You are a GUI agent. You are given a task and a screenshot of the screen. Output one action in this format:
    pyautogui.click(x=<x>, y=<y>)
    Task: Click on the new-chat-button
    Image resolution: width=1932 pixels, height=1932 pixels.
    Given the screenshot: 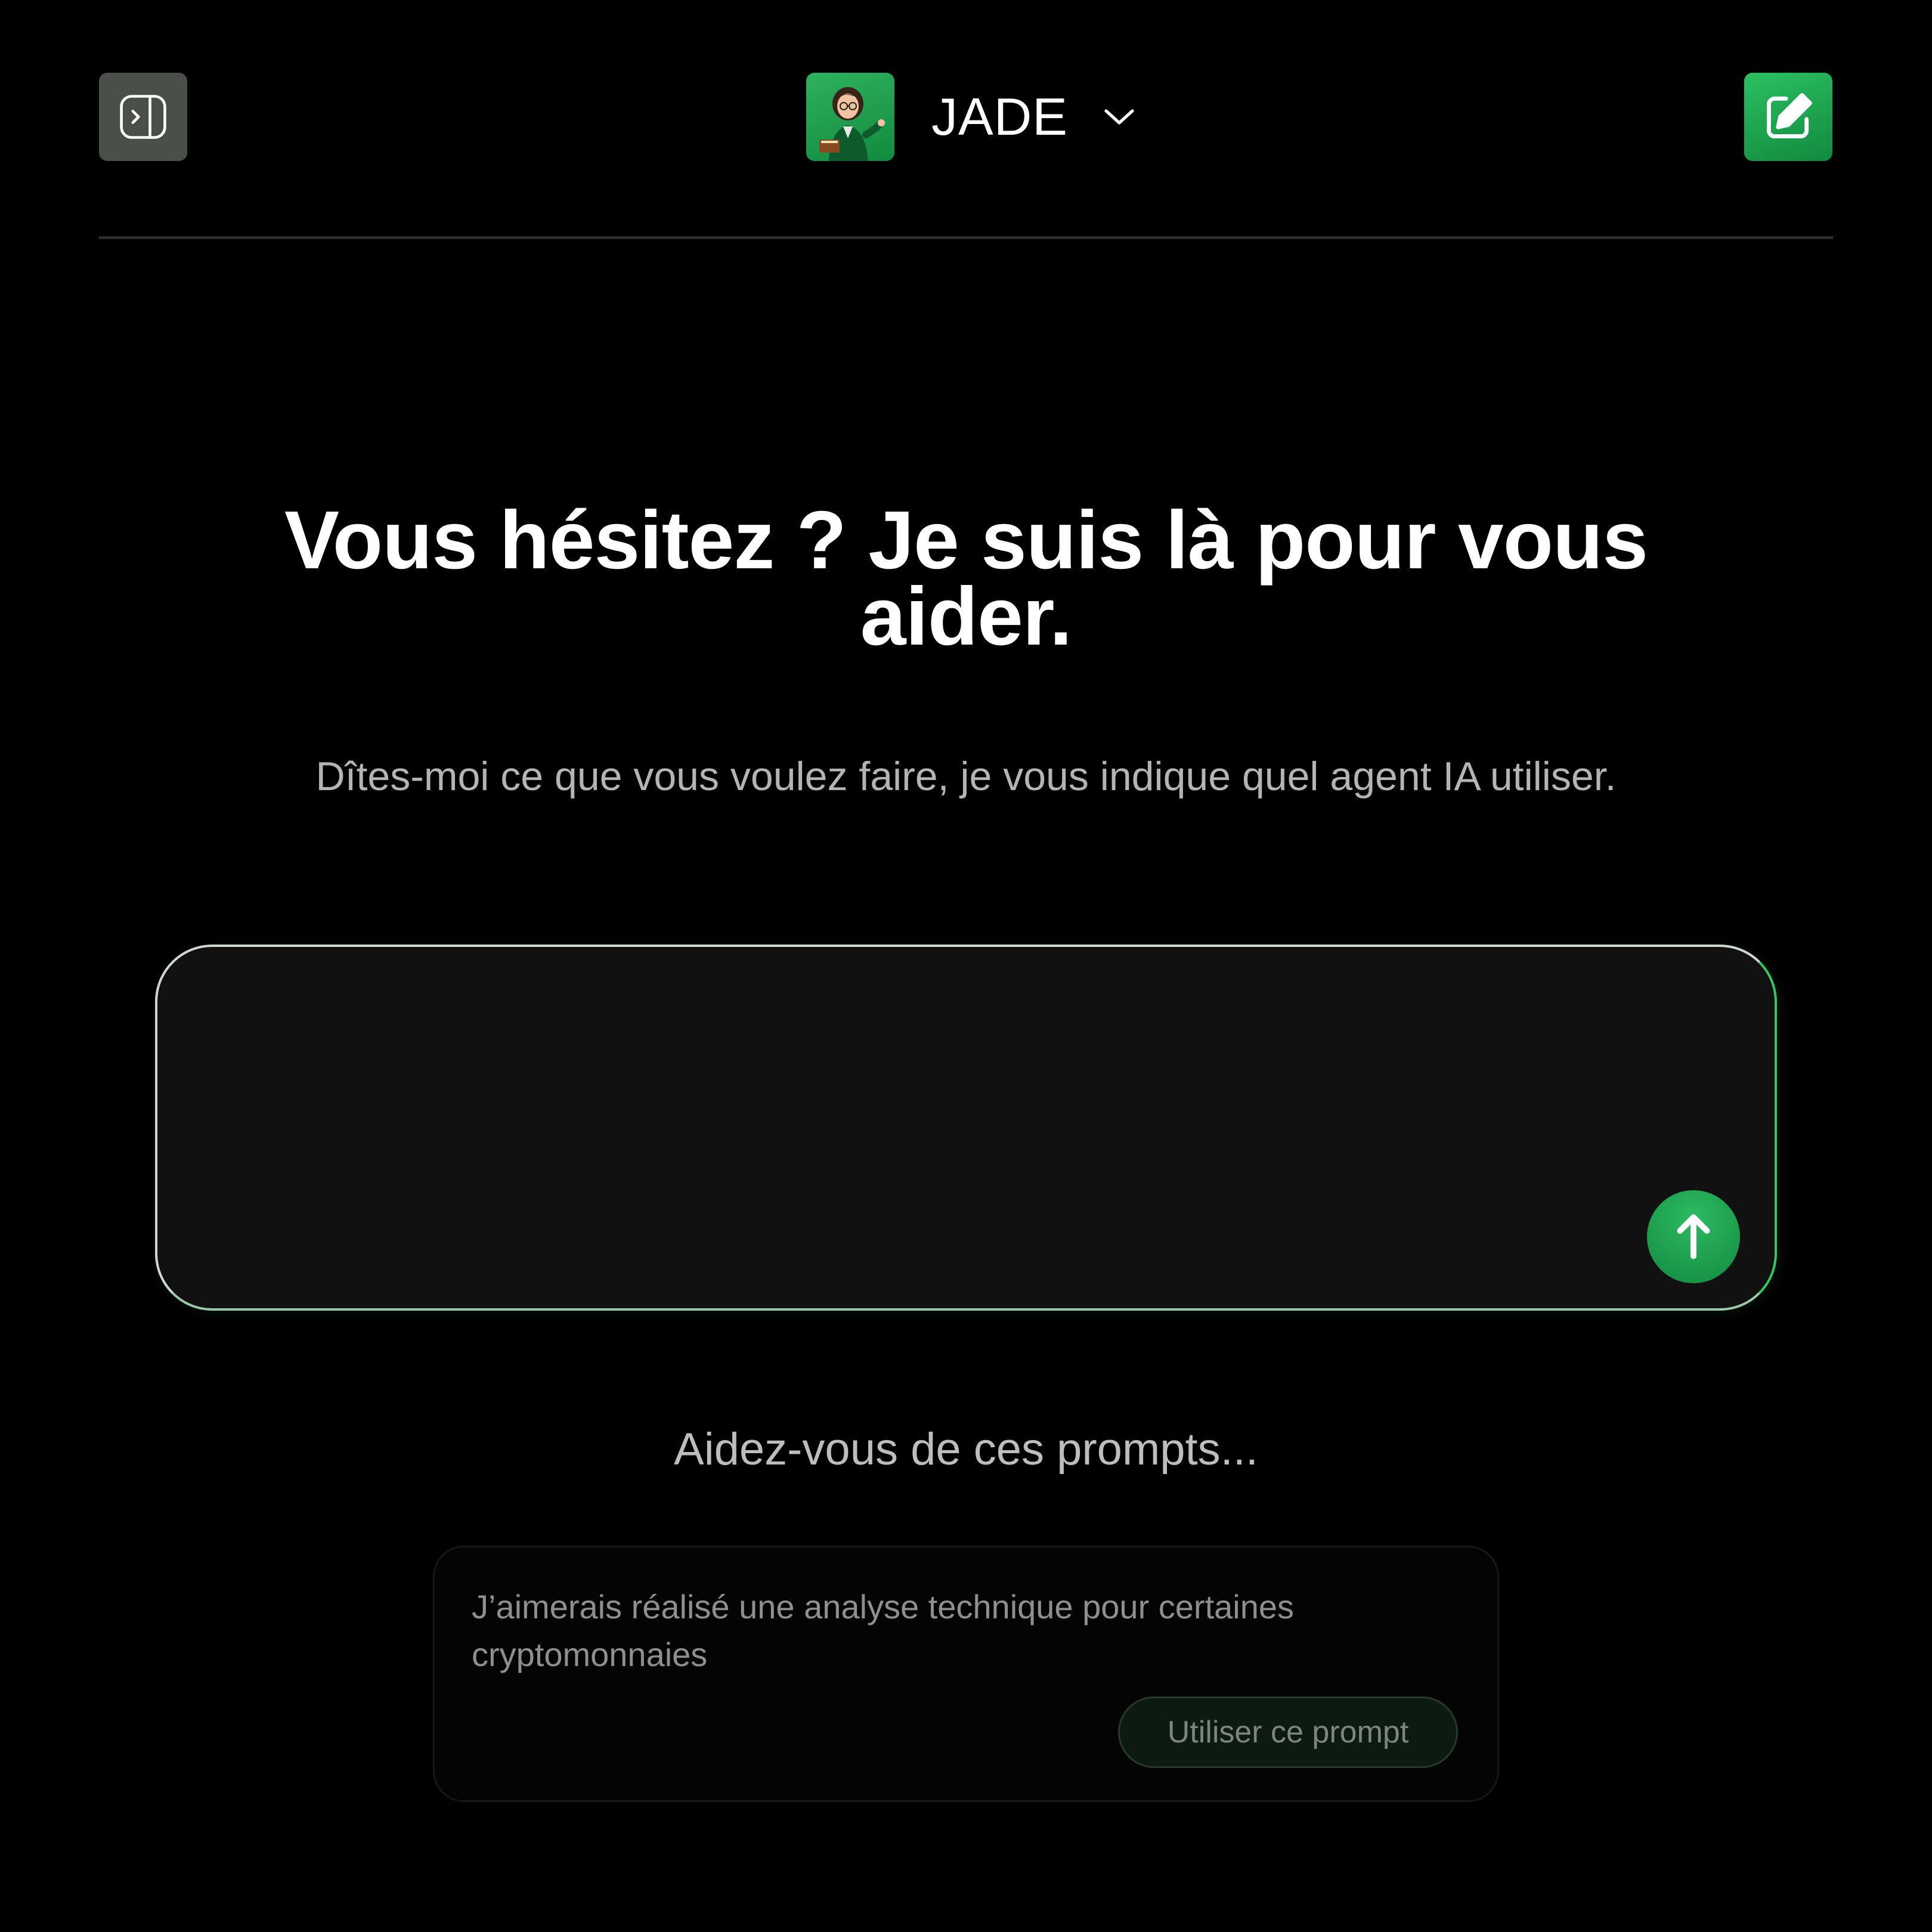 What is the action you would take?
    pyautogui.click(x=1788, y=117)
    